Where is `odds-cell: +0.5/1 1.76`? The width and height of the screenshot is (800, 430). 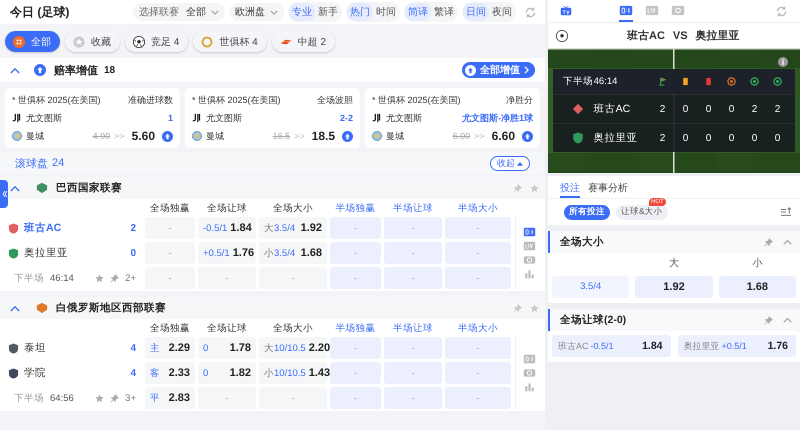
odds-cell: +0.5/1 1.76 is located at coordinates (227, 253).